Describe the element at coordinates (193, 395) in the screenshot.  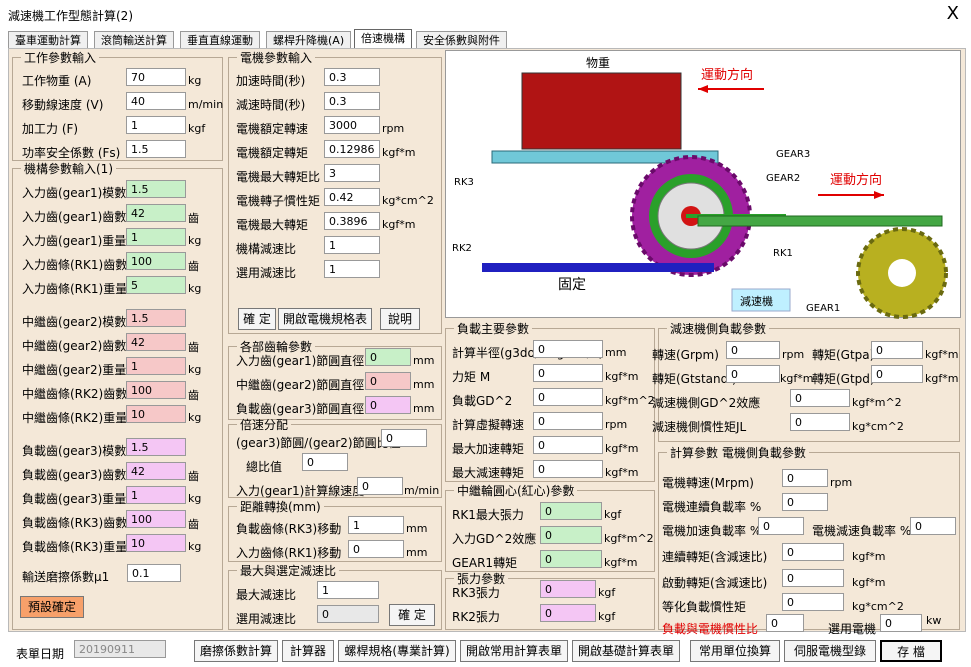
I see `mech-8-unit: 齒` at that location.